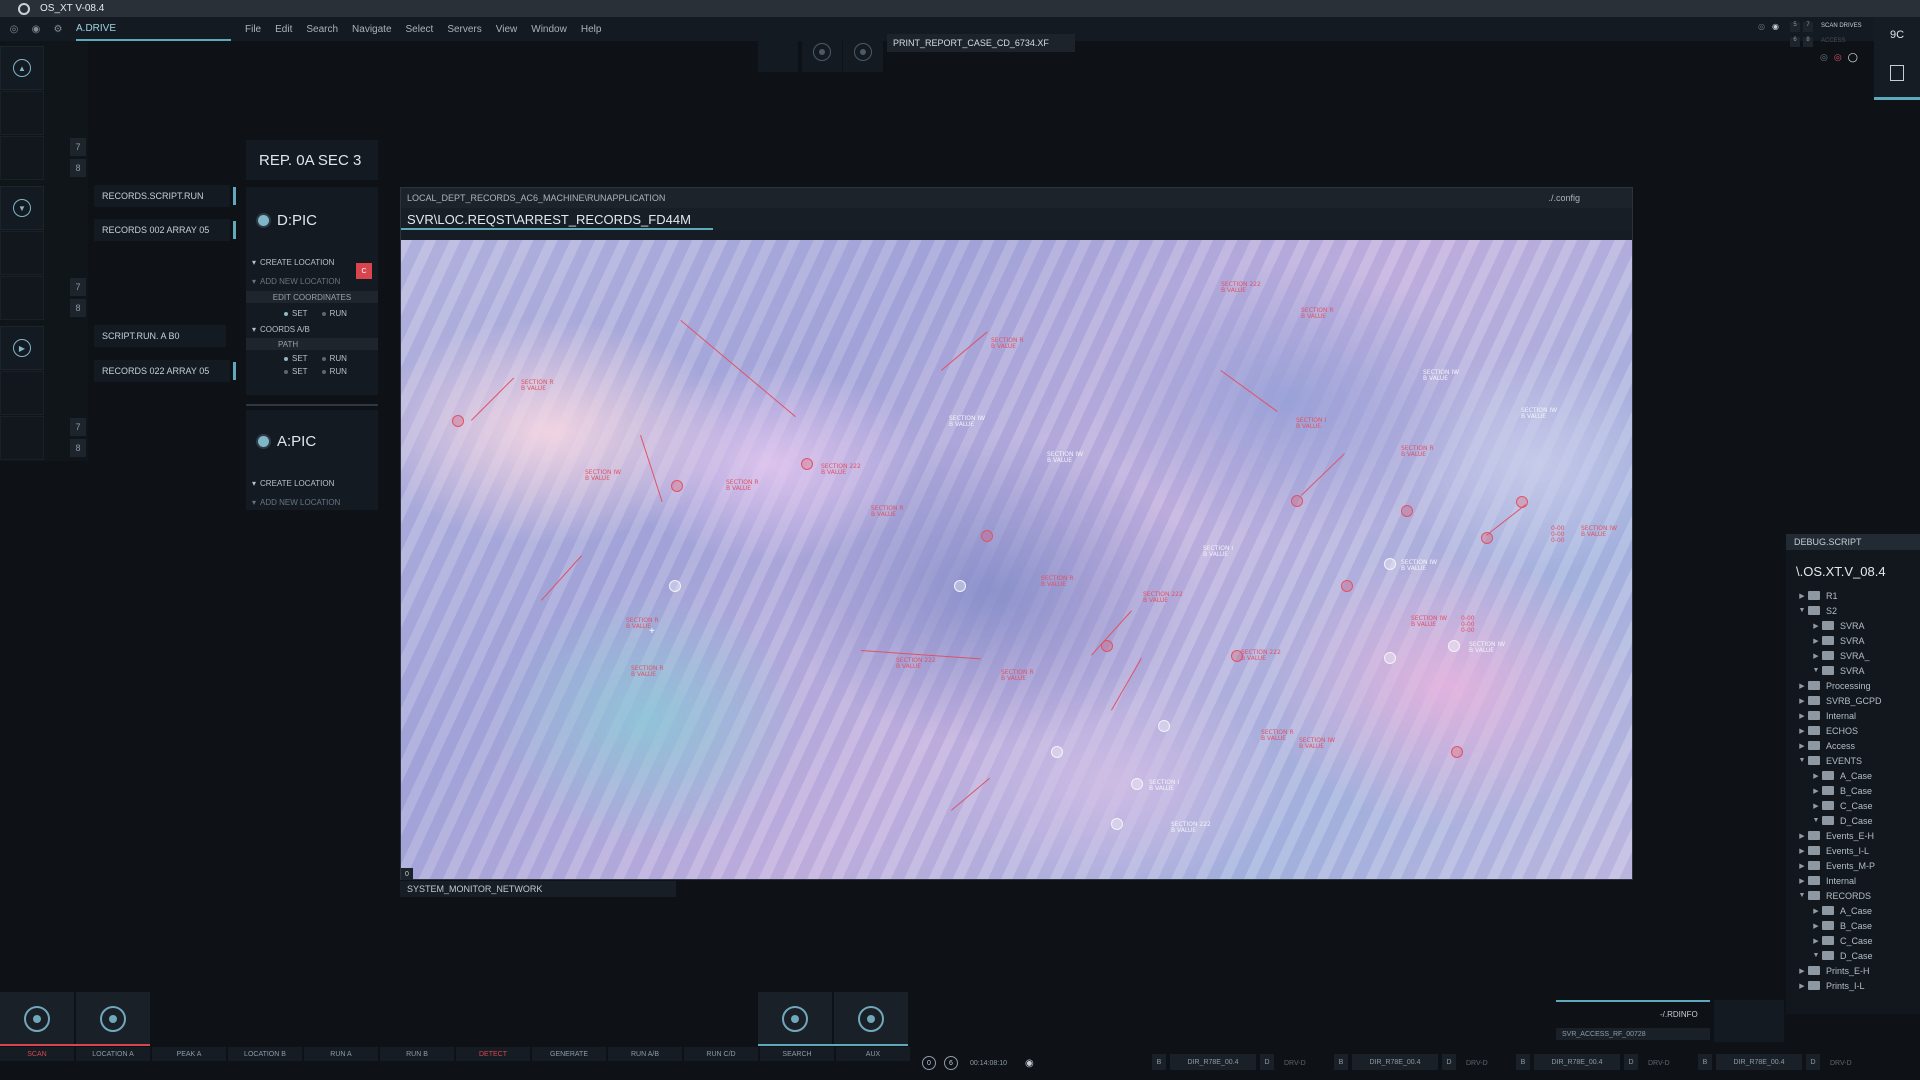  Describe the element at coordinates (538, 889) in the screenshot. I see `viewport-footer: SYSTEM_MONITOR_NETWORK` at that location.